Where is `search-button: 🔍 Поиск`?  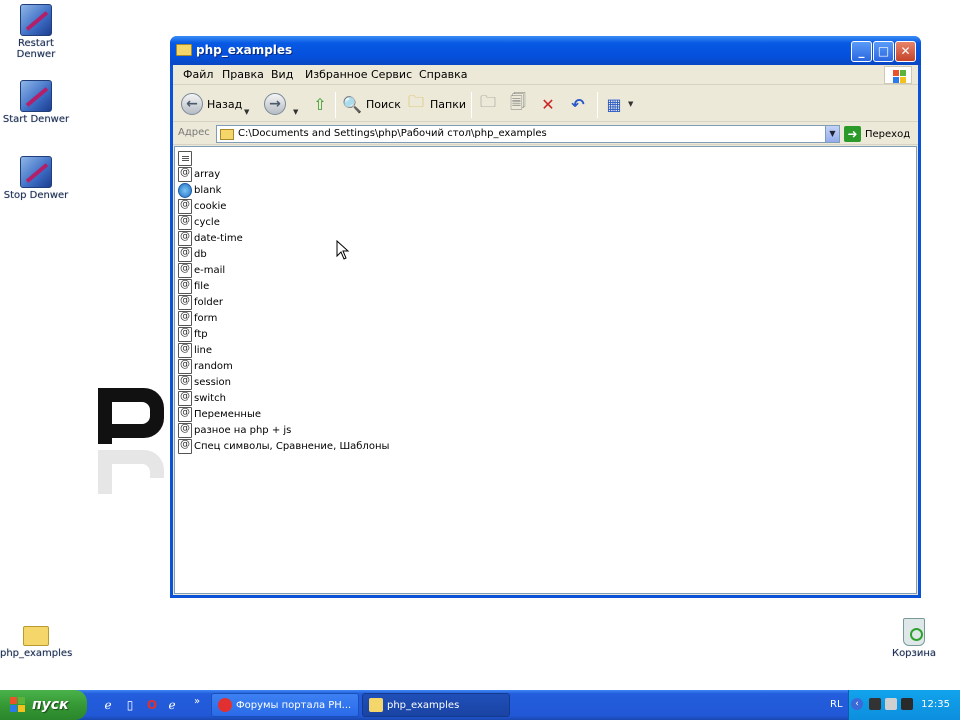
search-button: 🔍 Поиск is located at coordinates (371, 104).